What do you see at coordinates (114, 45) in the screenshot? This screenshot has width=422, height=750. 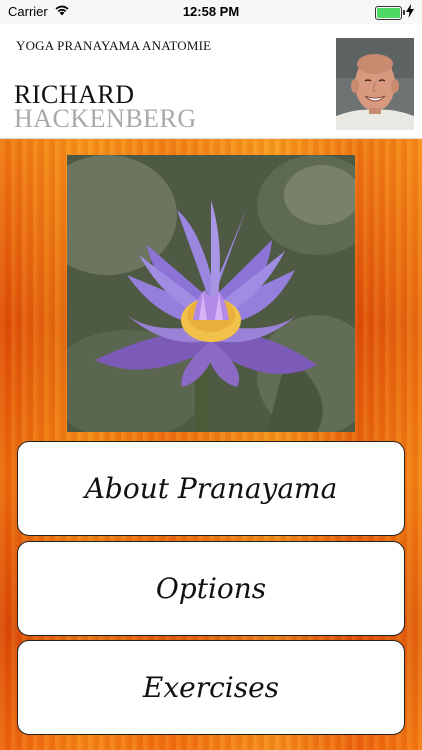 I see `app-subtitle: YOGA PRANAYAMA ANATOMIE` at bounding box center [114, 45].